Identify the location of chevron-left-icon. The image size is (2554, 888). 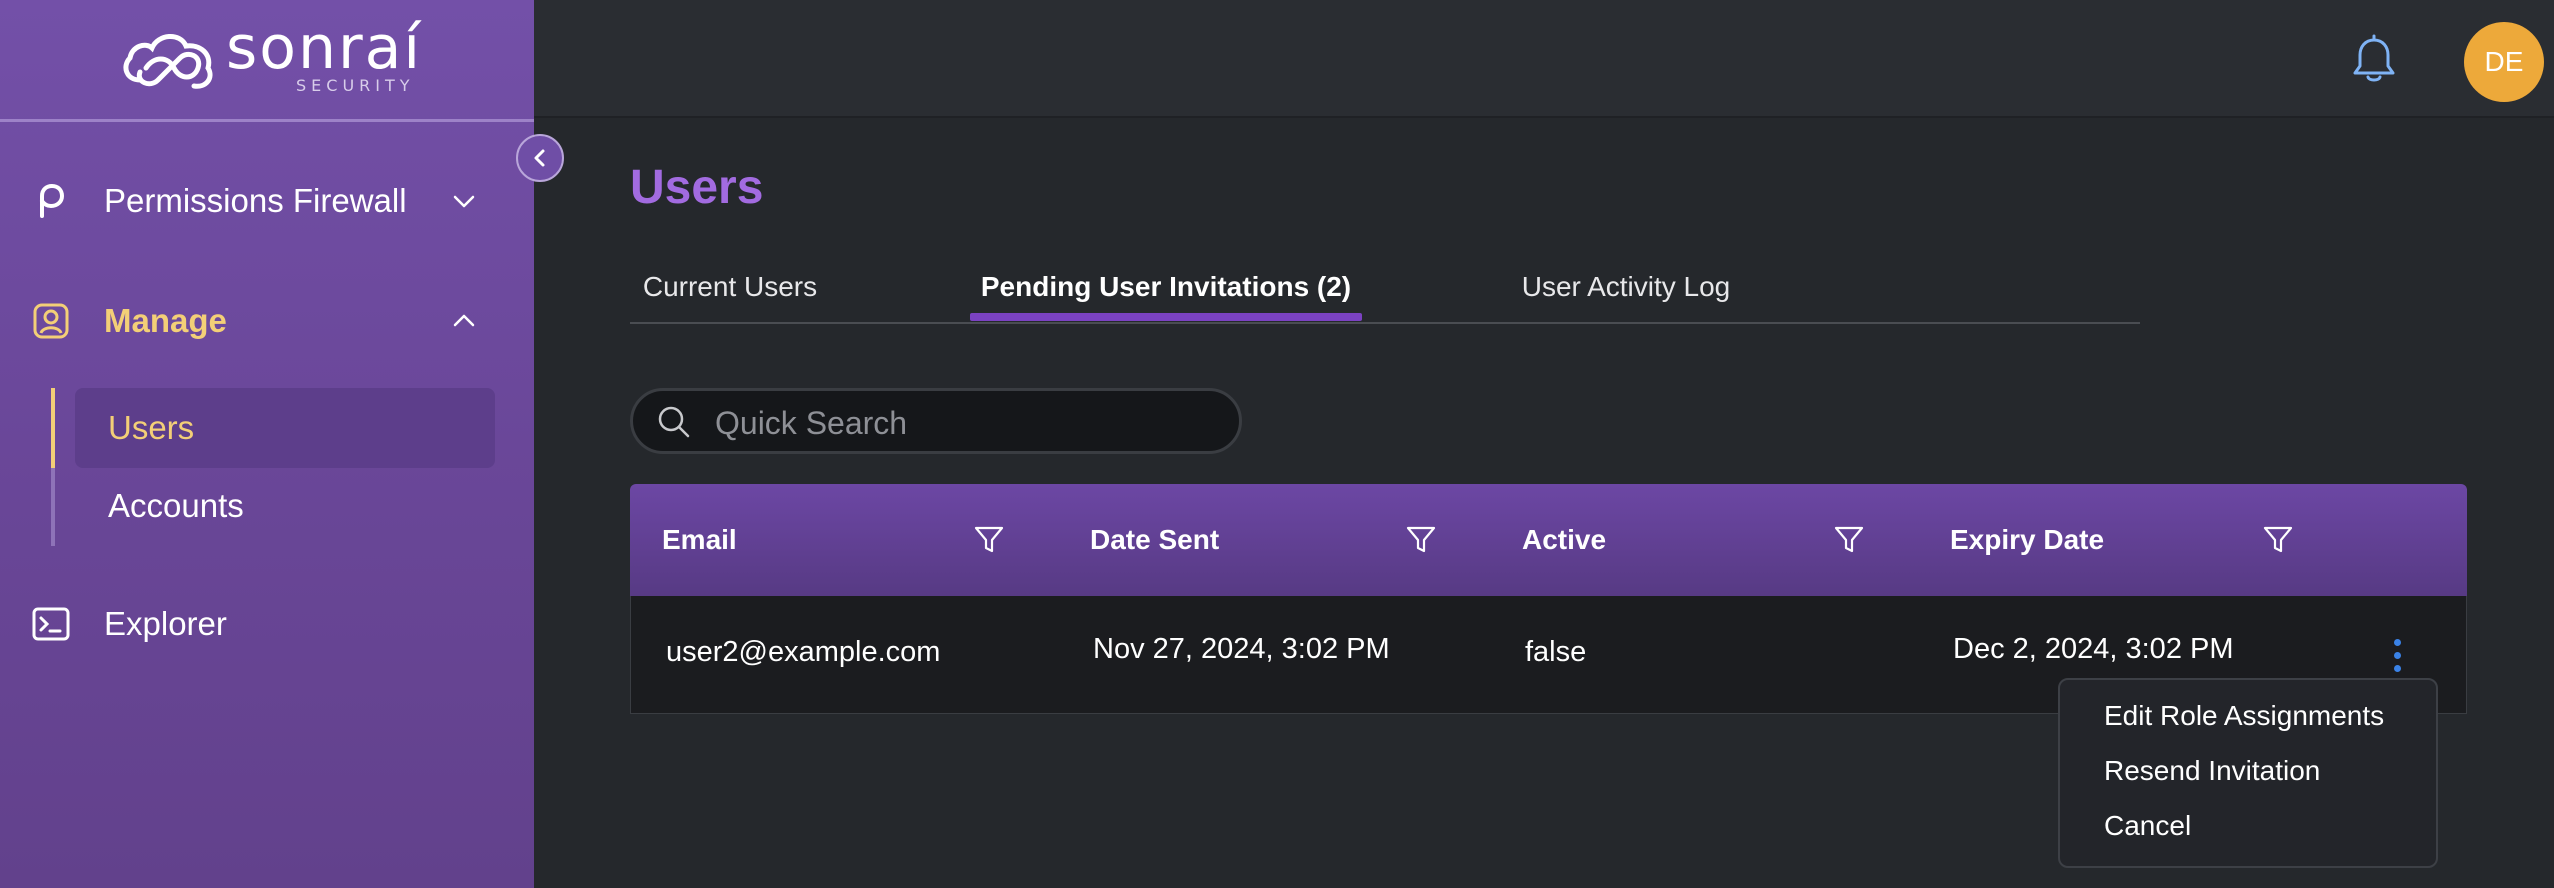
(539, 158).